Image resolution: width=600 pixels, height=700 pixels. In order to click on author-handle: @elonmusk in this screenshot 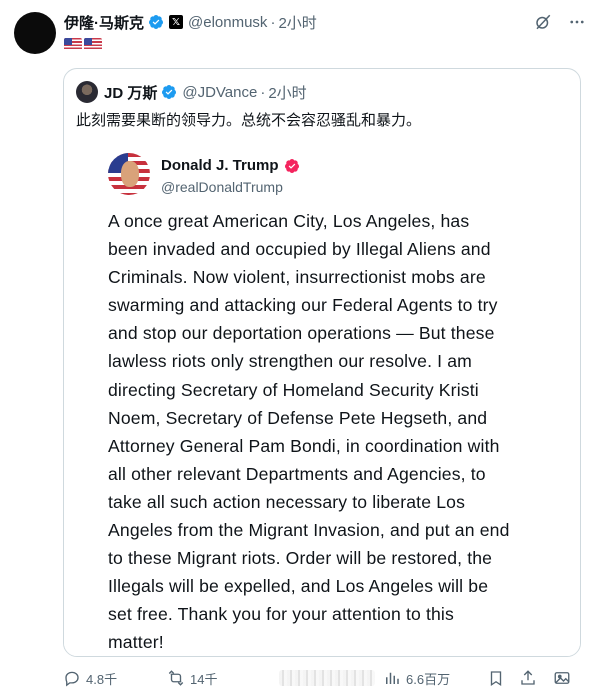, I will do `click(227, 22)`.